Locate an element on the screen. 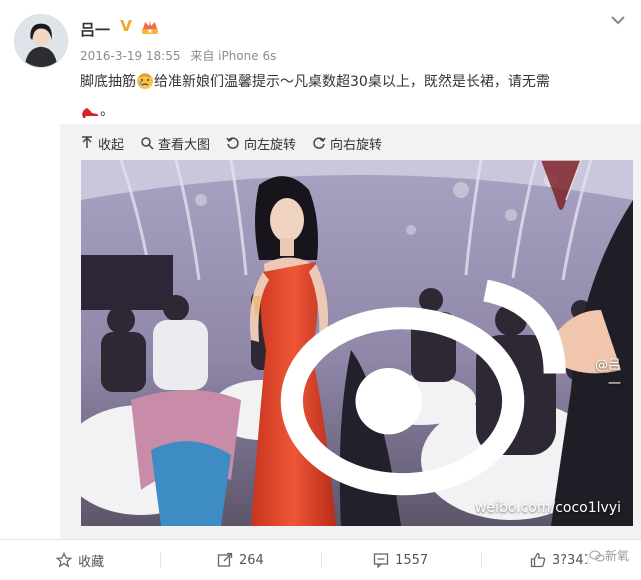  rotate-left-button: 向左旋转 is located at coordinates (261, 143).